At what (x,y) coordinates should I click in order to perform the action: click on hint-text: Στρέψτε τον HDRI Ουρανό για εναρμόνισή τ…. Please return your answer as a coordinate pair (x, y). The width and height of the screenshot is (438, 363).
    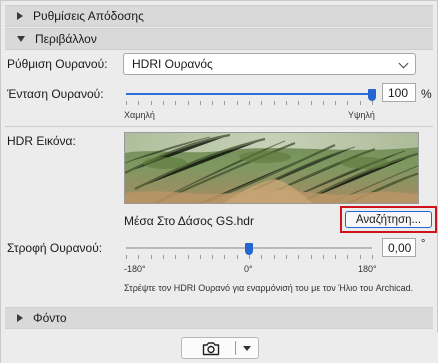
    Looking at the image, I should click on (269, 288).